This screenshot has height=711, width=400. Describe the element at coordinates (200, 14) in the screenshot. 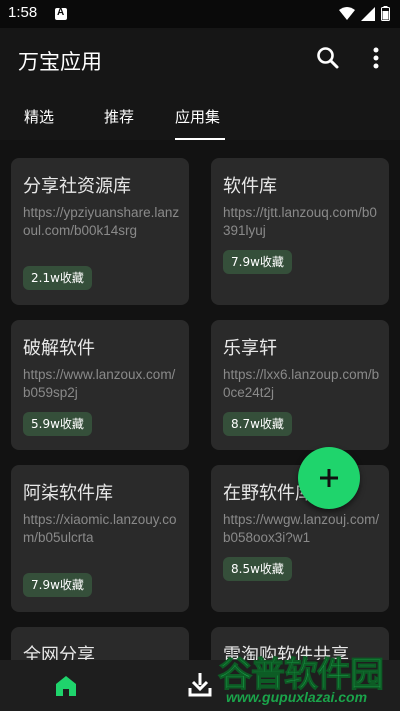

I see `status-bar: 1:58` at that location.